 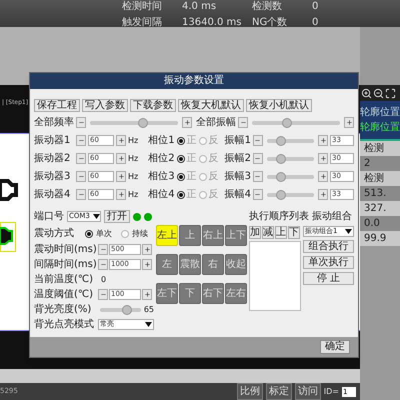 I want to click on temperature-value: 0, so click(x=103, y=280).